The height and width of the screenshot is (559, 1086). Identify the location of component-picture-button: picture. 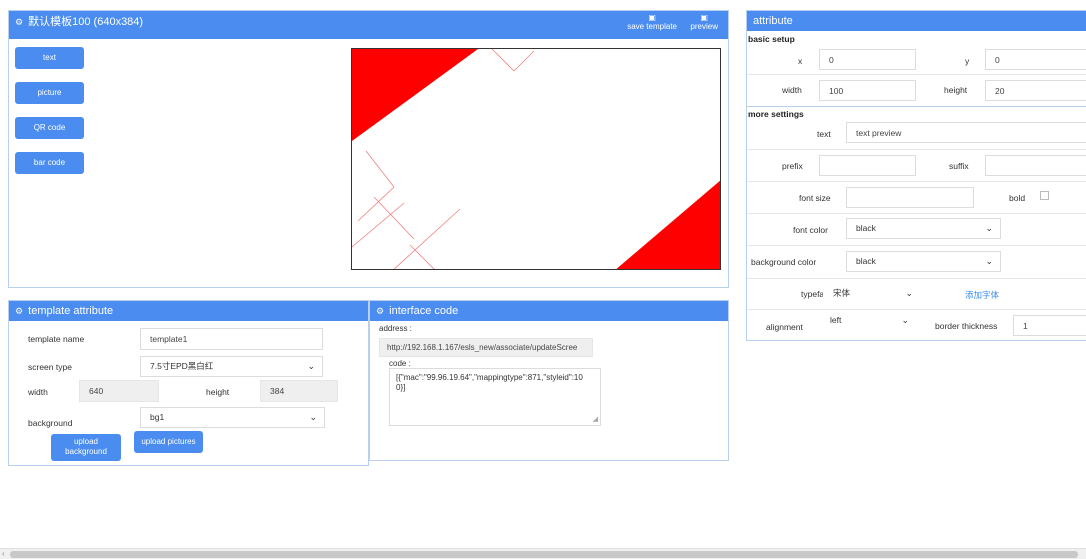
(49, 93).